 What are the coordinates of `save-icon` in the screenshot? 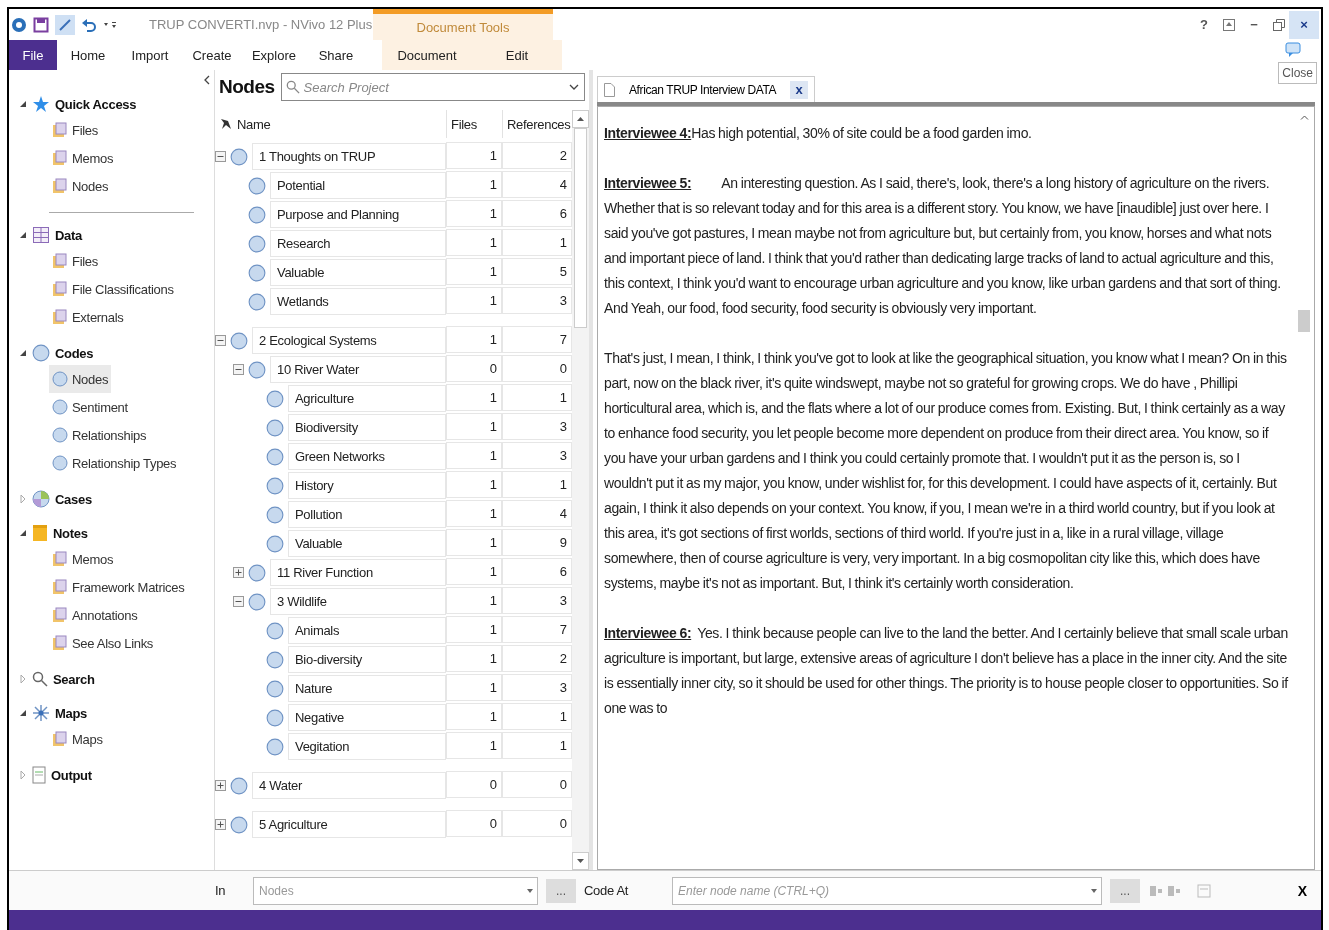 It's located at (41, 24).